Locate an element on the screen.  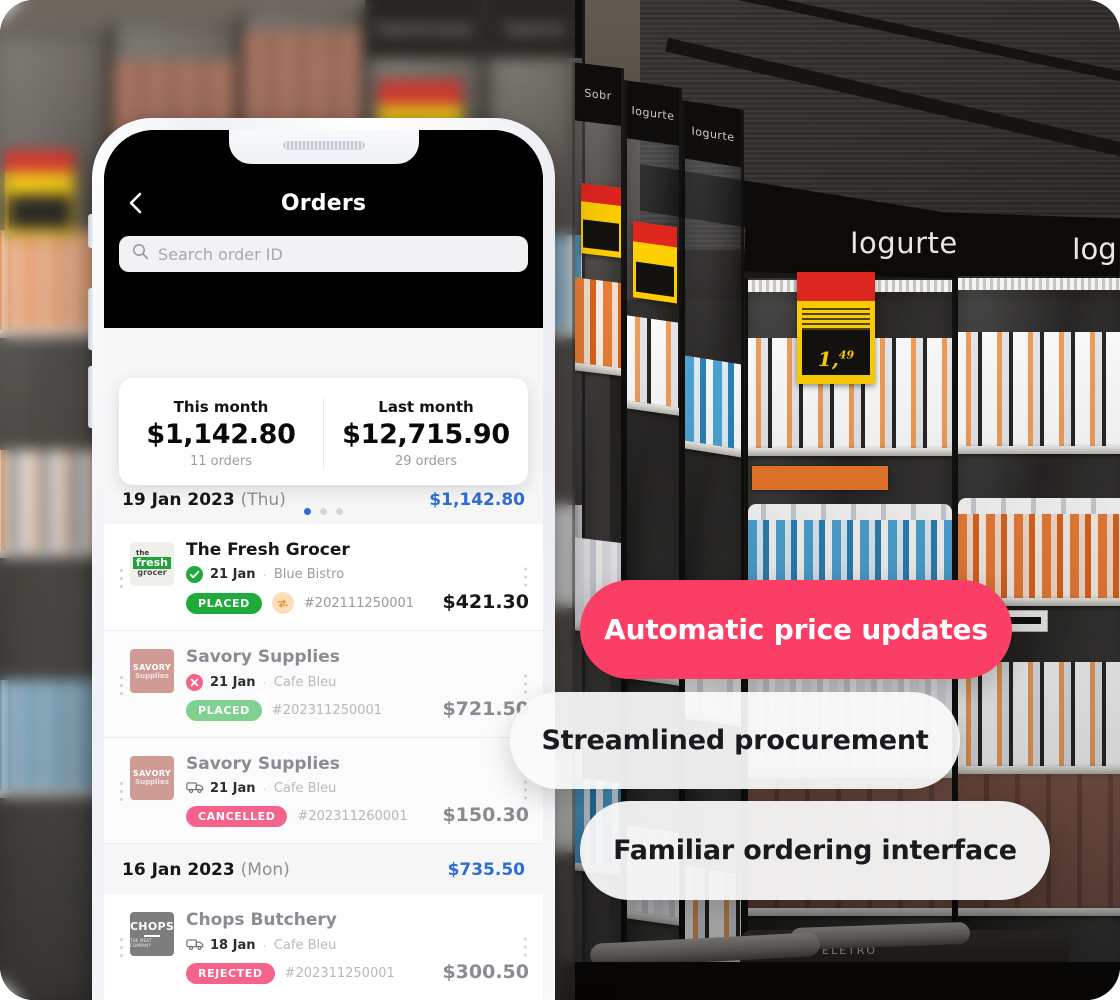
stat-value: $1,142.80 is located at coordinates (221, 434).